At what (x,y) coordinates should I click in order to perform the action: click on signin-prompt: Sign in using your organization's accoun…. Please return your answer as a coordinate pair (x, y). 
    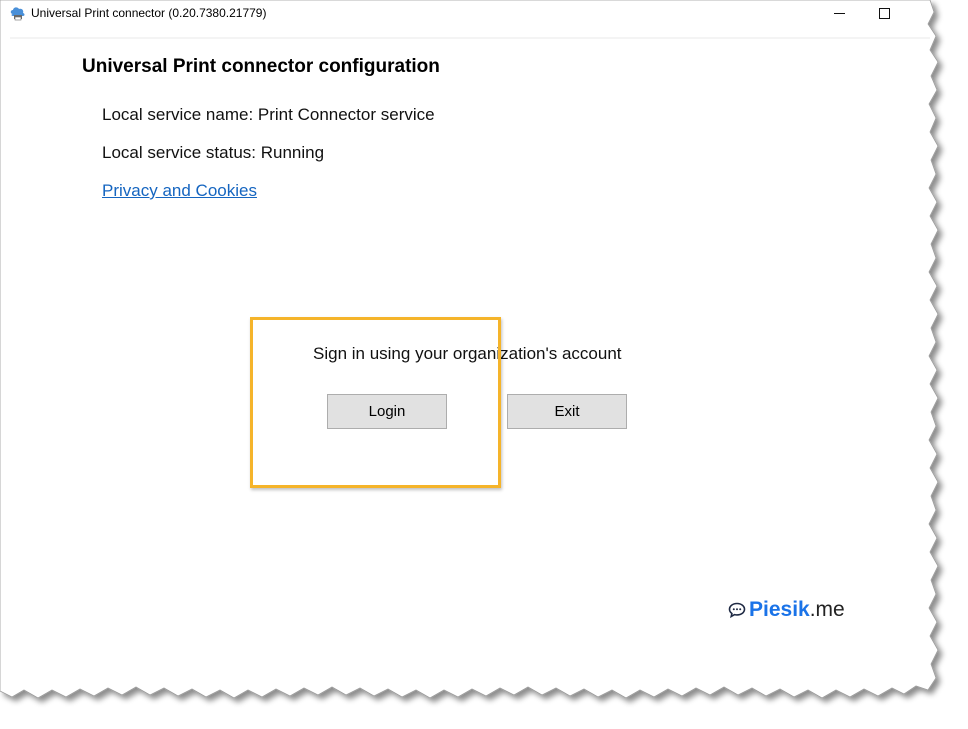
    Looking at the image, I should click on (467, 353).